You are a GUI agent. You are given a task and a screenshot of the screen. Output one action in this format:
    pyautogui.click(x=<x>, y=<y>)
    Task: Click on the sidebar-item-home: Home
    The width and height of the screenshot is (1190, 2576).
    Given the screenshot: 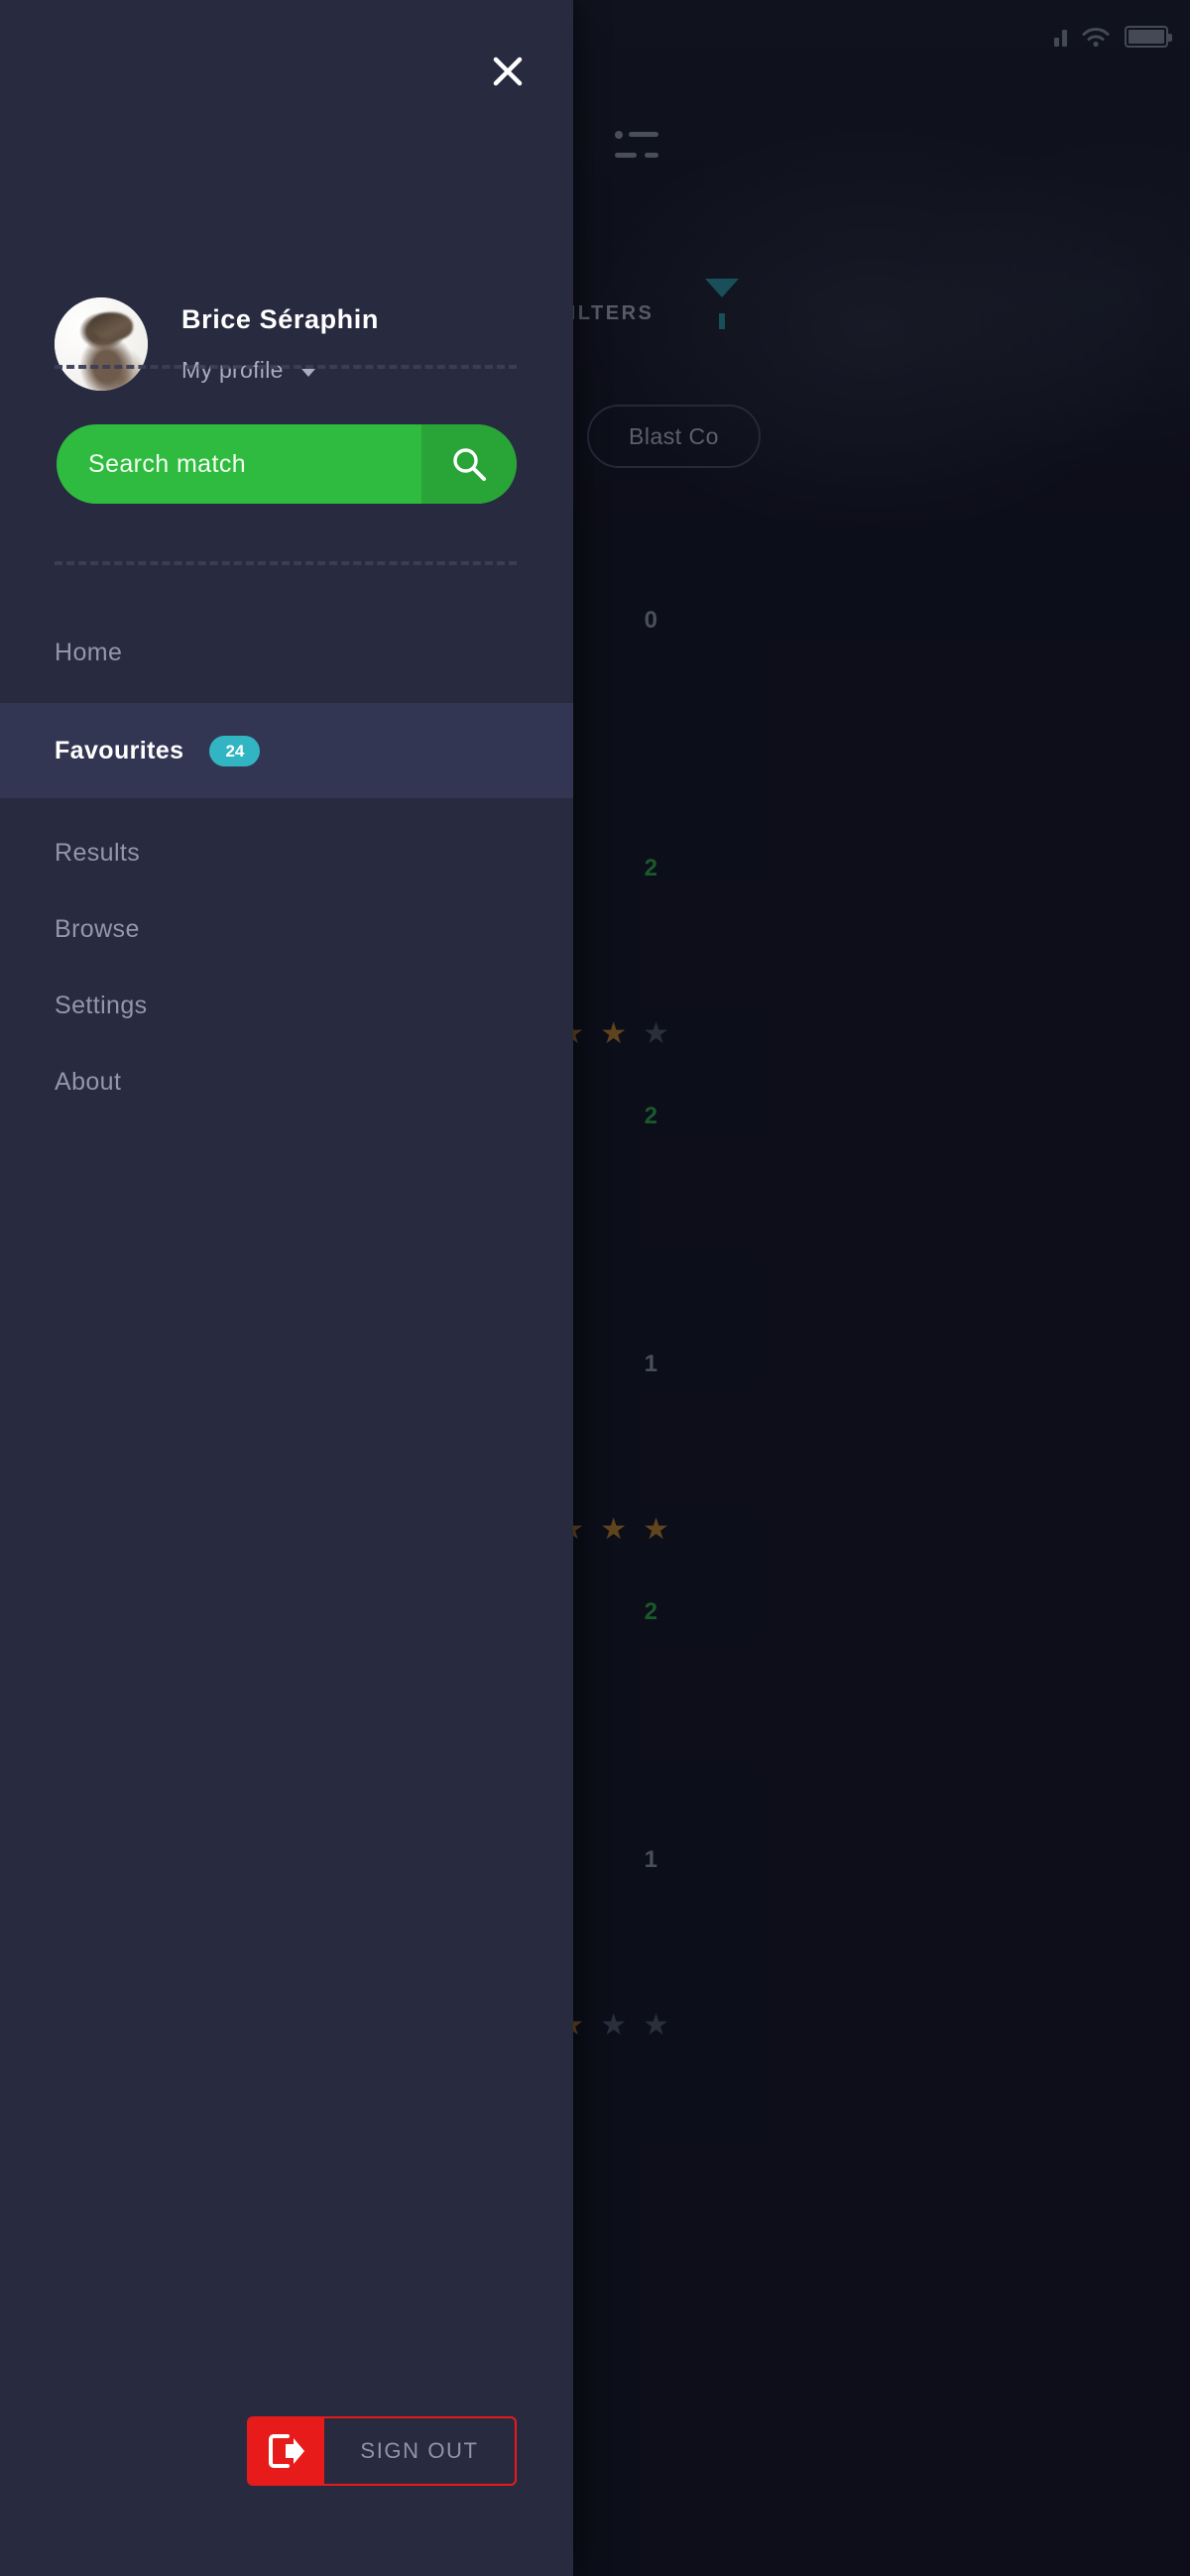 What is the action you would take?
    pyautogui.click(x=286, y=653)
    